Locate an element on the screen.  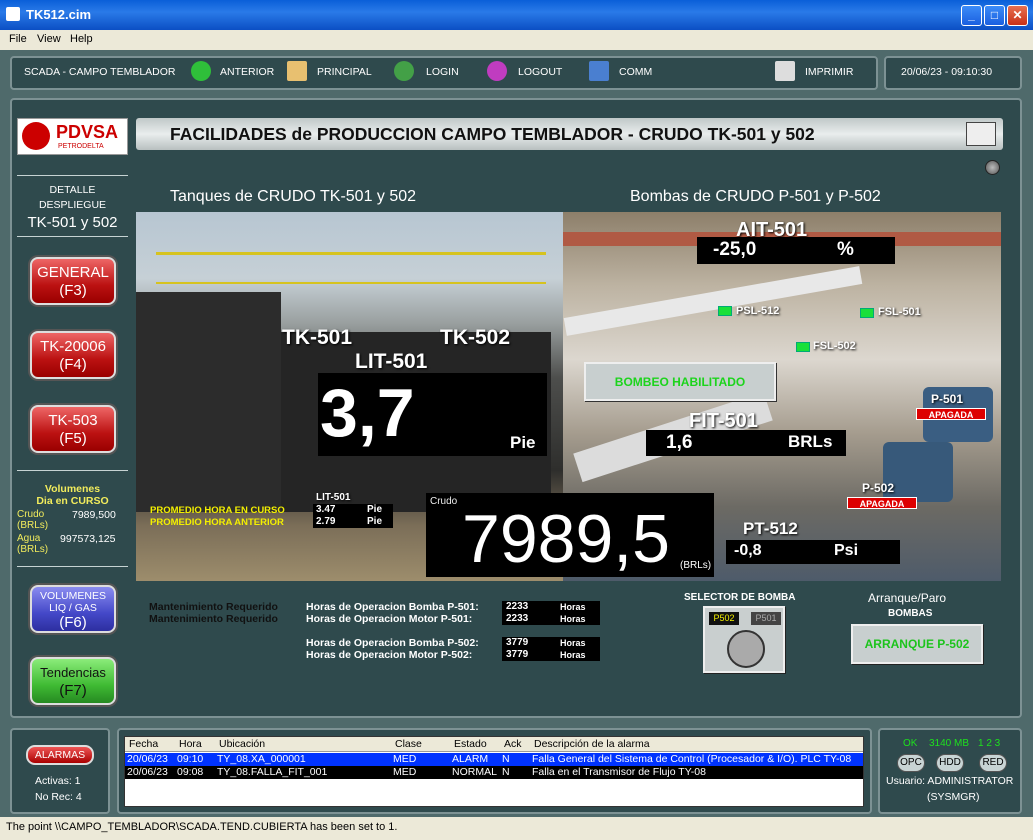
tank-body is located at coordinates (208, 402).